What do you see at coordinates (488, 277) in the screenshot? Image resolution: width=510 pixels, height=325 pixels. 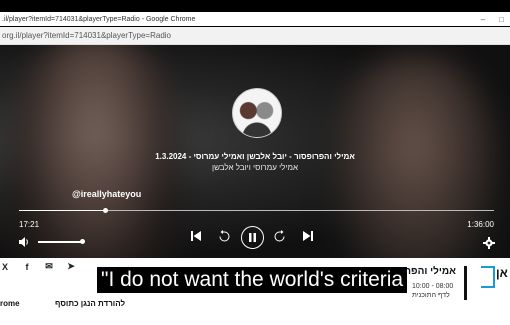 I see `logo-mark` at bounding box center [488, 277].